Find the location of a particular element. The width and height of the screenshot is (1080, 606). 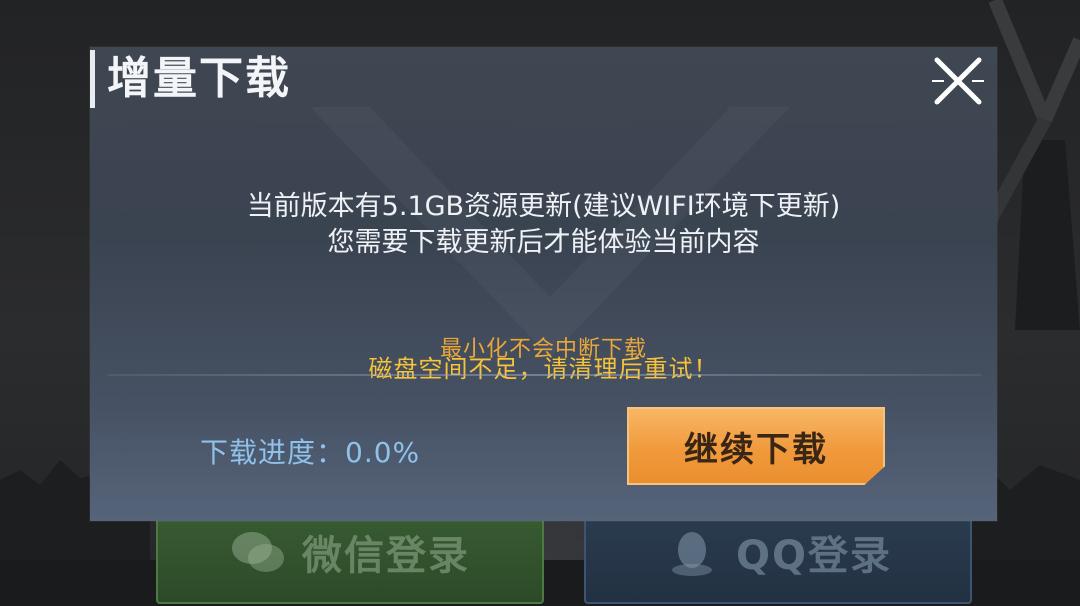

progress-label: 下载进度： is located at coordinates (273, 452).